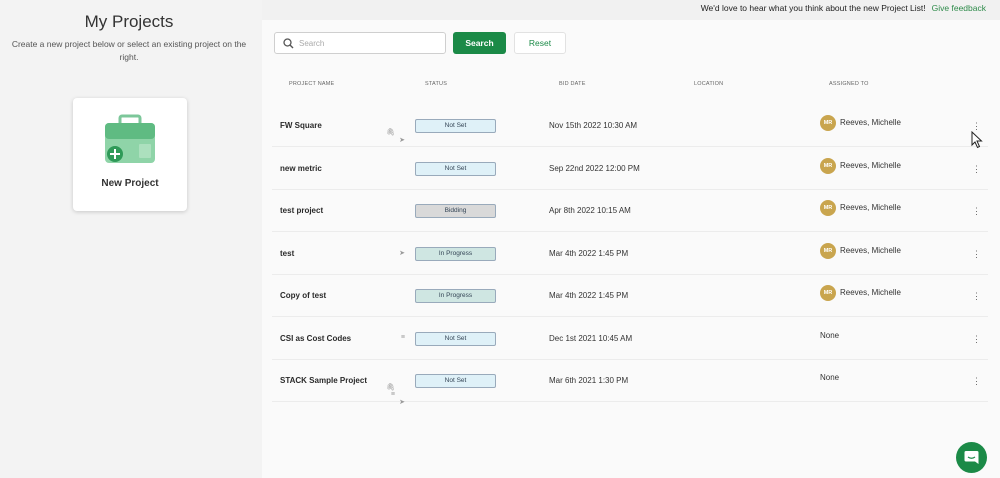  What do you see at coordinates (288, 43) in the screenshot?
I see `search-icon` at bounding box center [288, 43].